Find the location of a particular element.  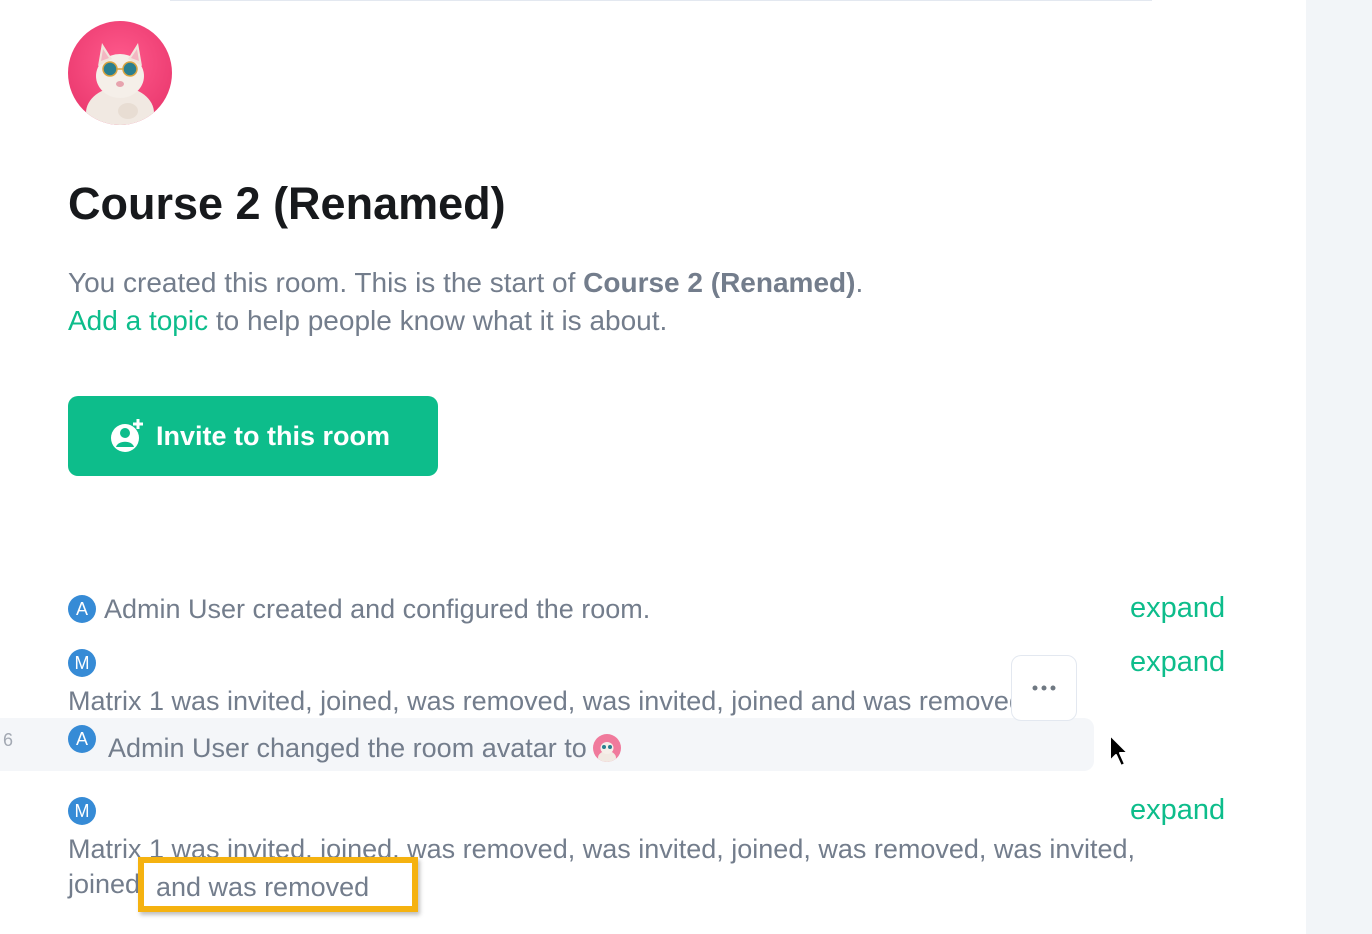

intro-room-name: Course 2 (Renamed) is located at coordinates (719, 282).